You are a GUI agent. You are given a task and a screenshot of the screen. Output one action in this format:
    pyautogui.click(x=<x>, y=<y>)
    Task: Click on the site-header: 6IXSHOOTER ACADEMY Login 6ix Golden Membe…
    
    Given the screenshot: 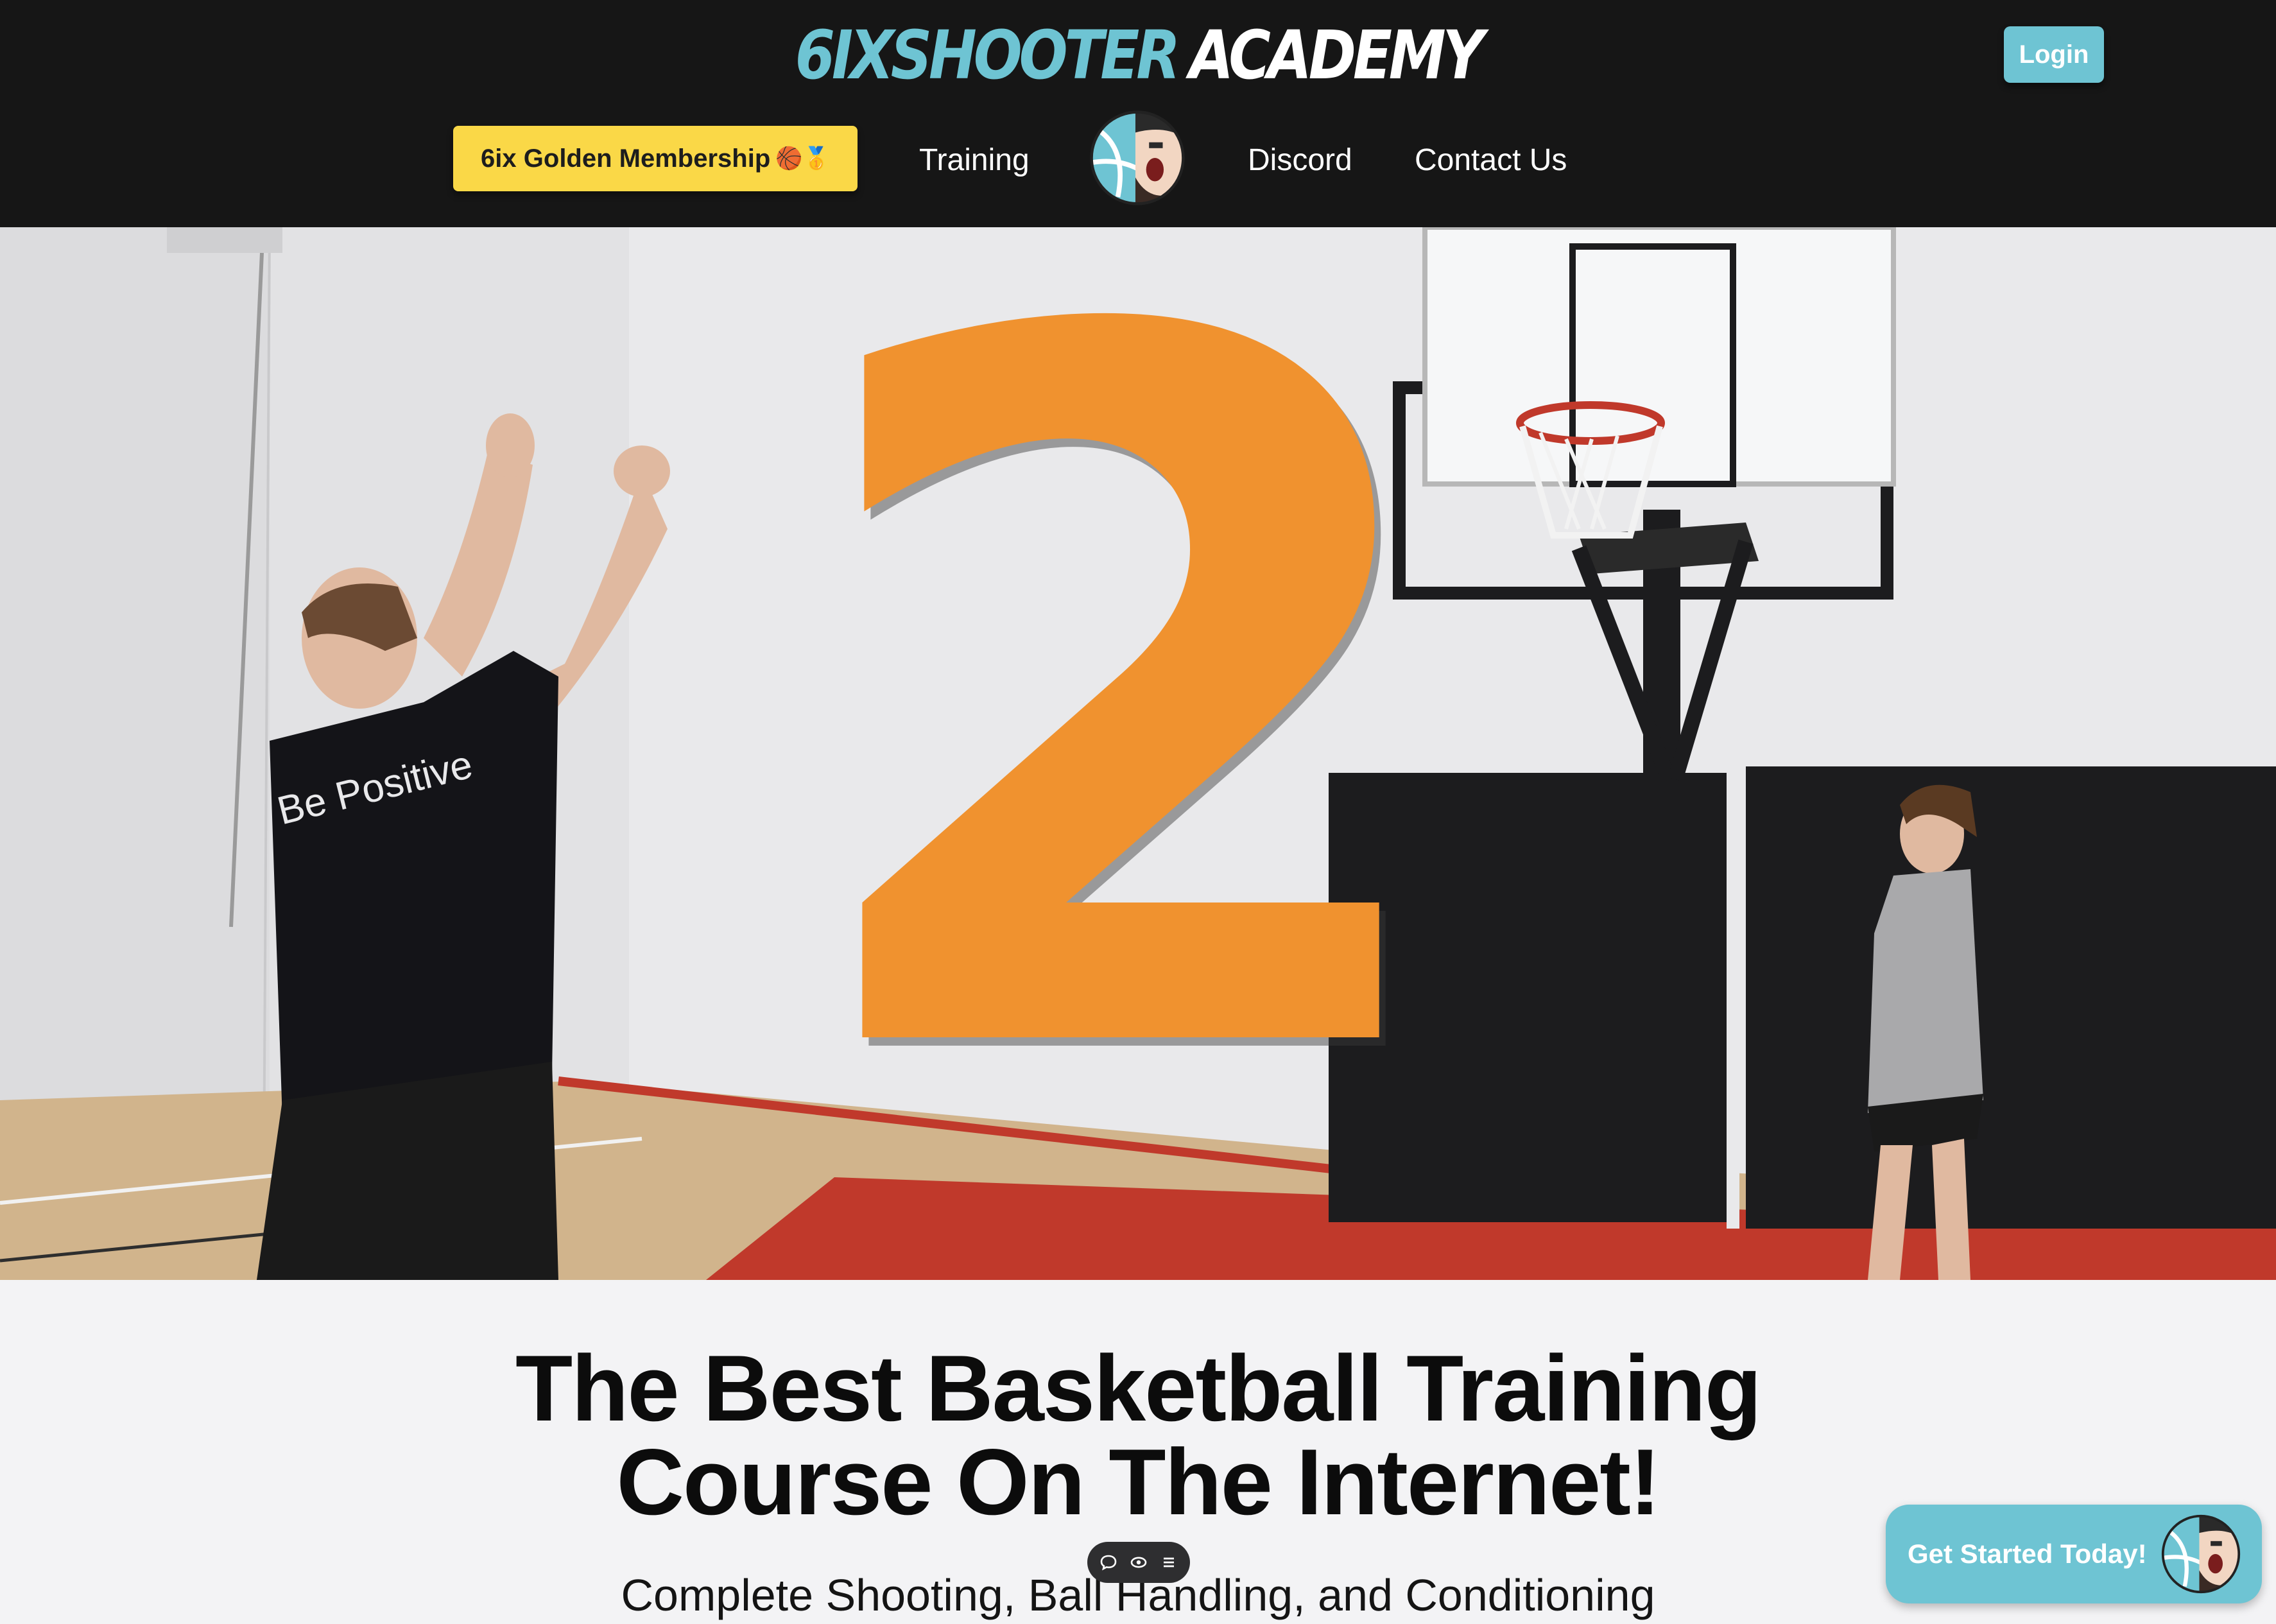 What is the action you would take?
    pyautogui.click(x=1138, y=113)
    